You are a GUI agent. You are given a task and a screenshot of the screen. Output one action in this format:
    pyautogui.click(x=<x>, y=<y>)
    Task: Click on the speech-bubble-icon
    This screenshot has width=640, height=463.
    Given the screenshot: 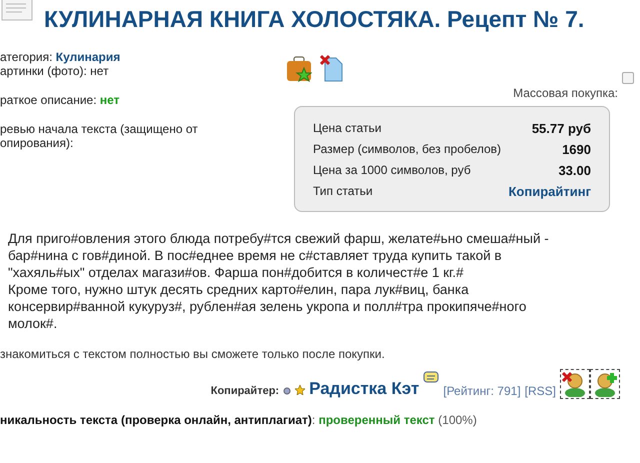 What is the action you would take?
    pyautogui.click(x=431, y=378)
    